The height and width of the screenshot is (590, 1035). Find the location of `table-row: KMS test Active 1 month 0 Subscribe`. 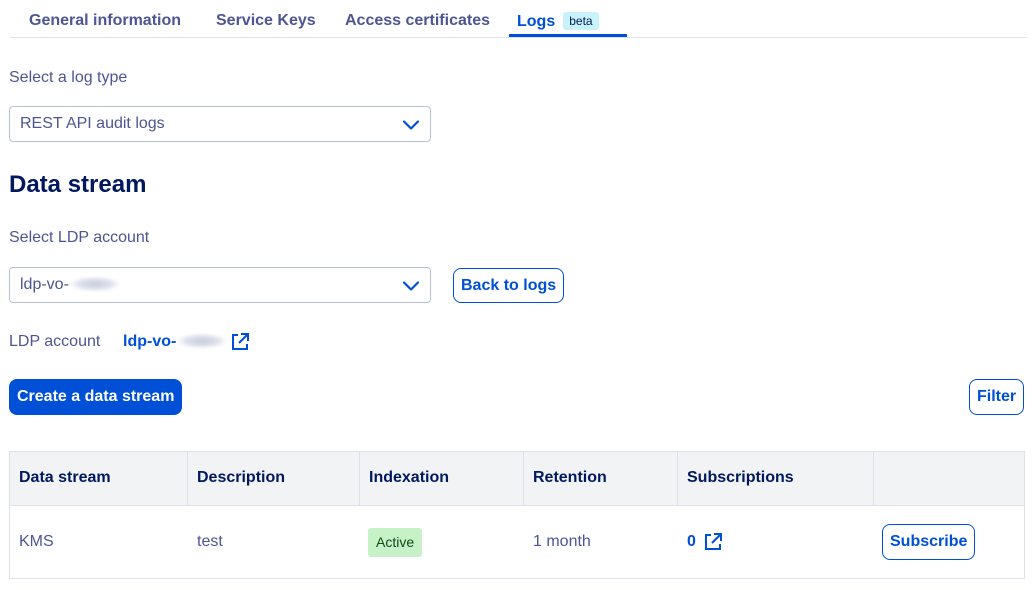

table-row: KMS test Active 1 month 0 Subscribe is located at coordinates (517, 542).